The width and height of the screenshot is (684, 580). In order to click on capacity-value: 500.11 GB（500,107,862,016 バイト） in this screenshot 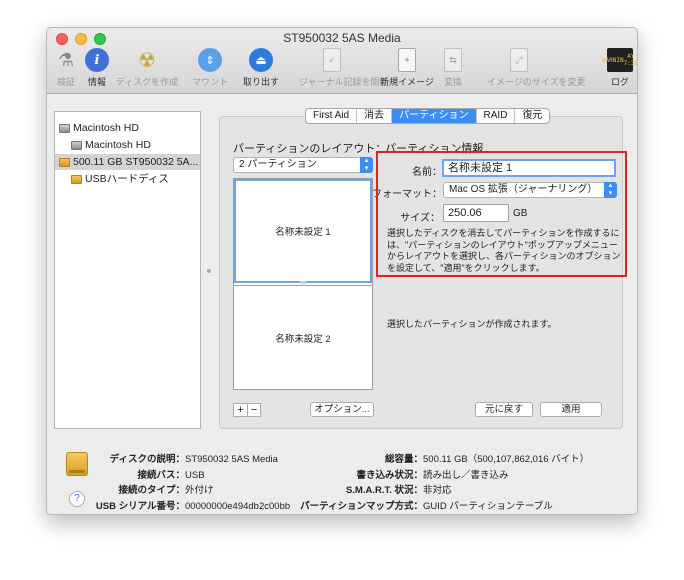, I will do `click(506, 459)`.